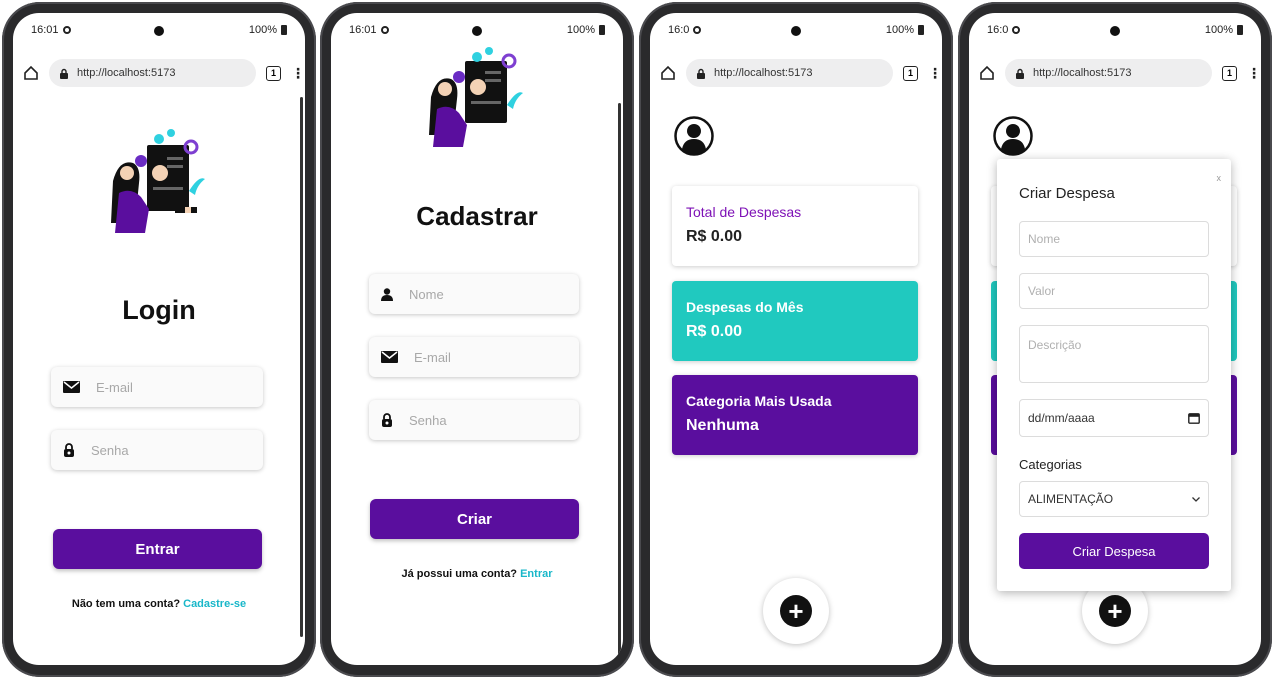  Describe the element at coordinates (477, 216) in the screenshot. I see `page-title: Cadastrar` at that location.